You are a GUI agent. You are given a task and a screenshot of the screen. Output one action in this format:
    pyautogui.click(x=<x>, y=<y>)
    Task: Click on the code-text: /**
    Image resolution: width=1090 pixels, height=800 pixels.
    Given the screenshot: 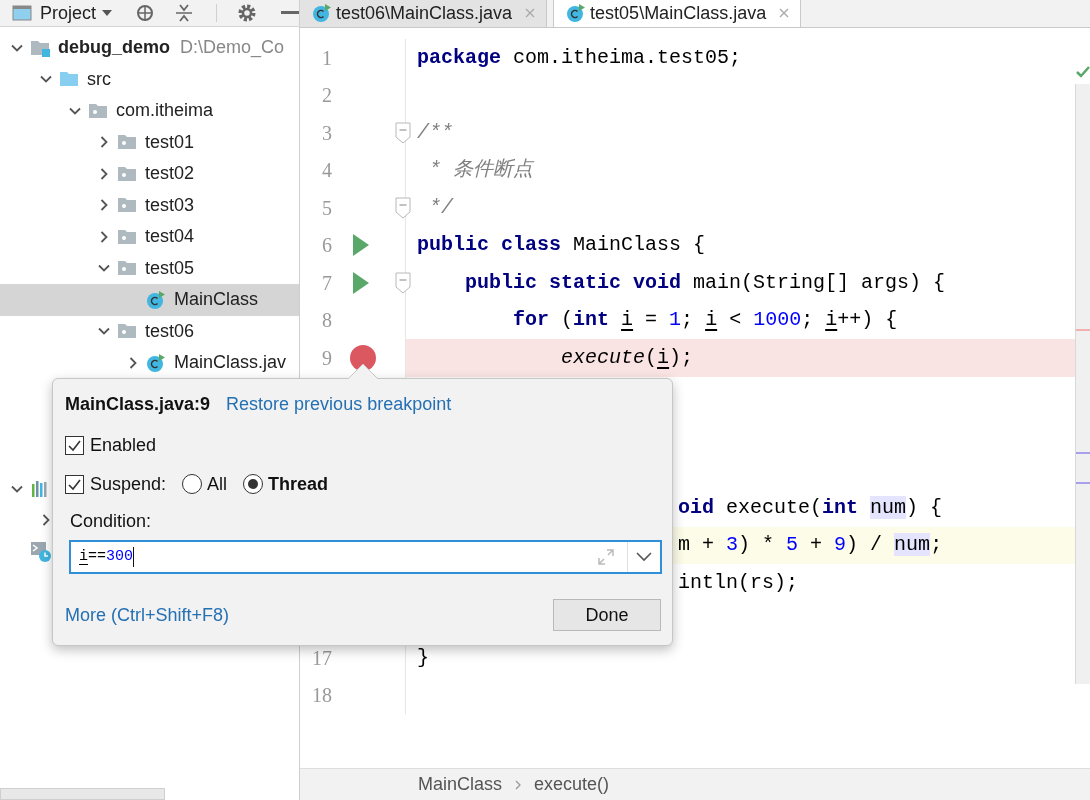 What is the action you would take?
    pyautogui.click(x=435, y=132)
    